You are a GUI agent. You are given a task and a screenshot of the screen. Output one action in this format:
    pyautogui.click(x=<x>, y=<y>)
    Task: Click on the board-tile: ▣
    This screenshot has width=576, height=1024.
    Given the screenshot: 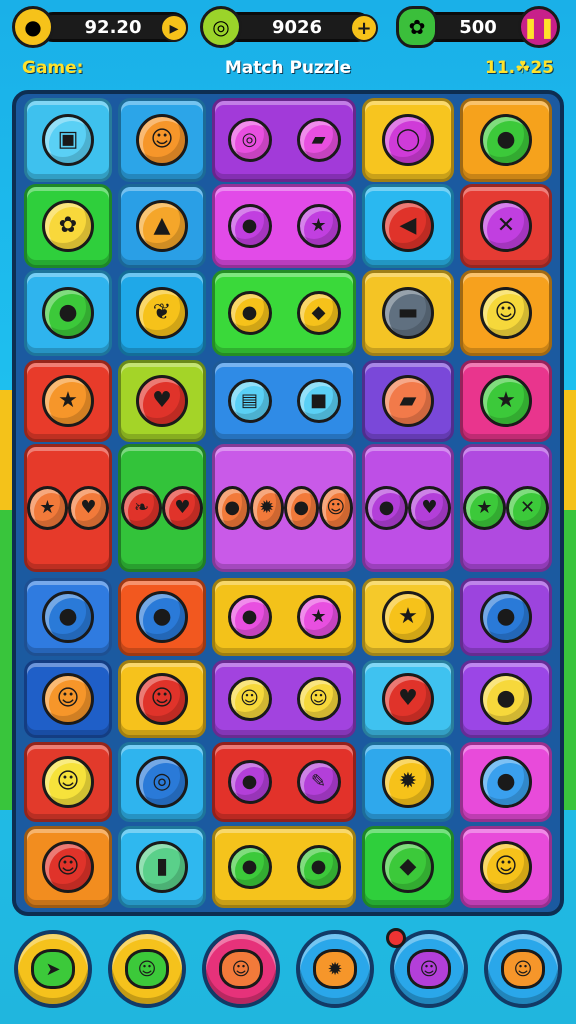 What is the action you would take?
    pyautogui.click(x=68, y=140)
    